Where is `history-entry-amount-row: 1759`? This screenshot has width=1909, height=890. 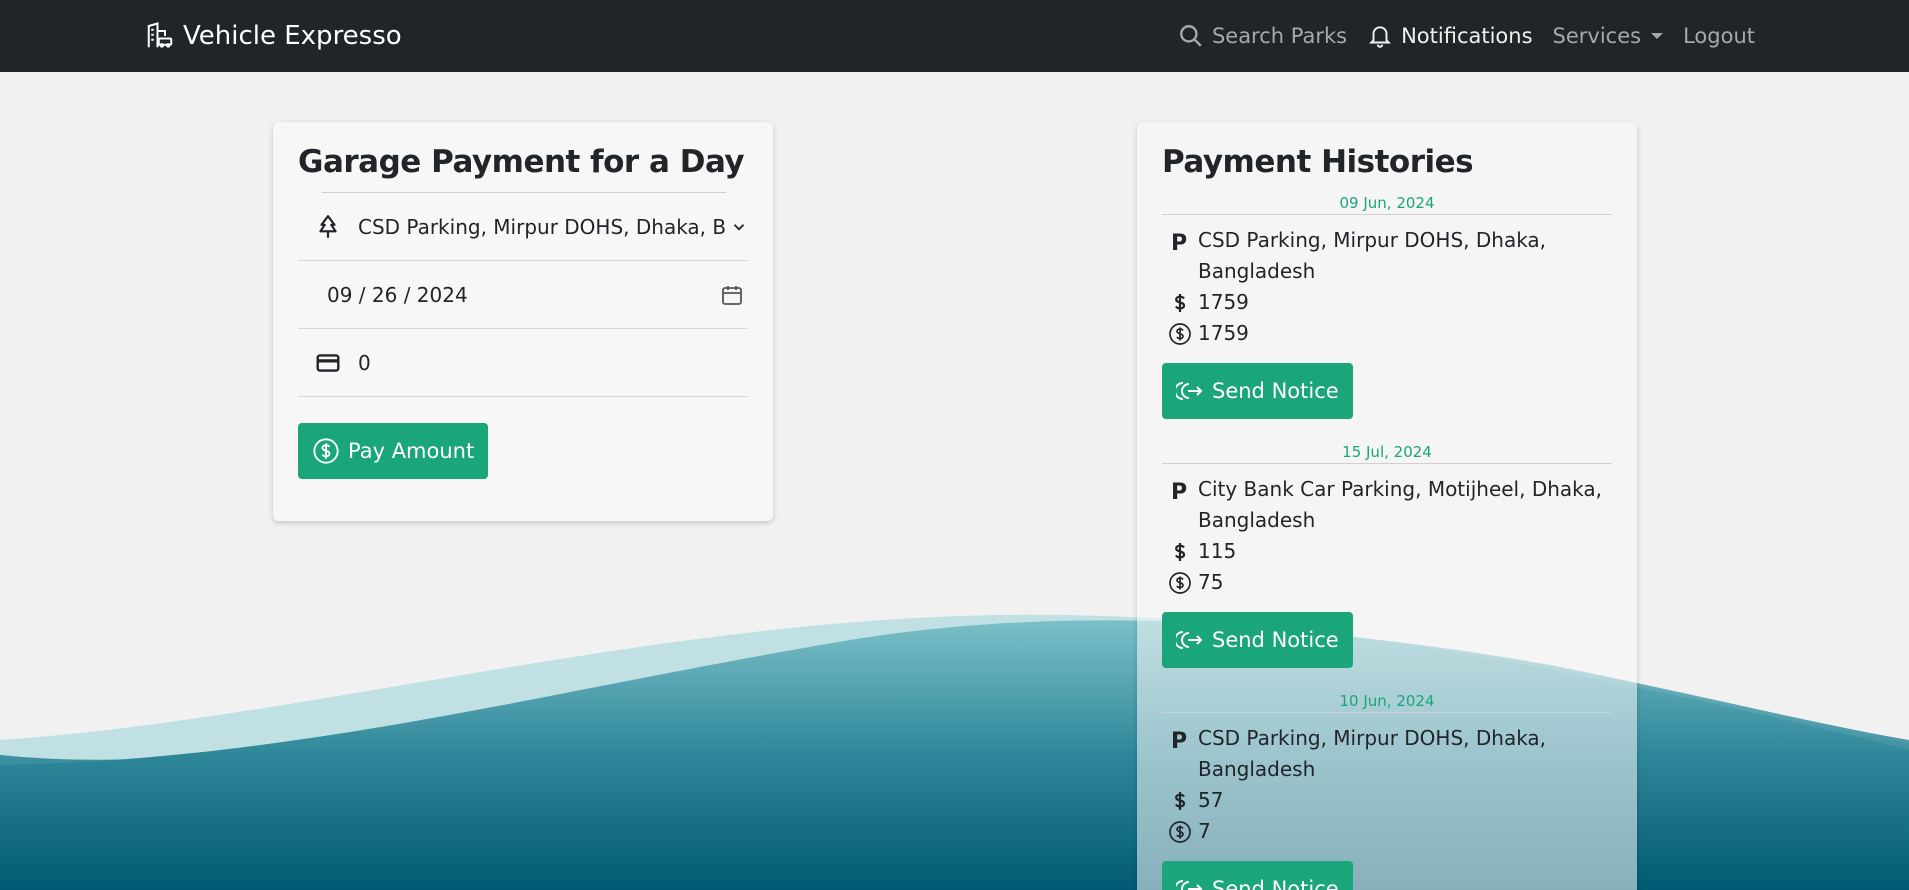 history-entry-amount-row: 1759 is located at coordinates (1387, 302).